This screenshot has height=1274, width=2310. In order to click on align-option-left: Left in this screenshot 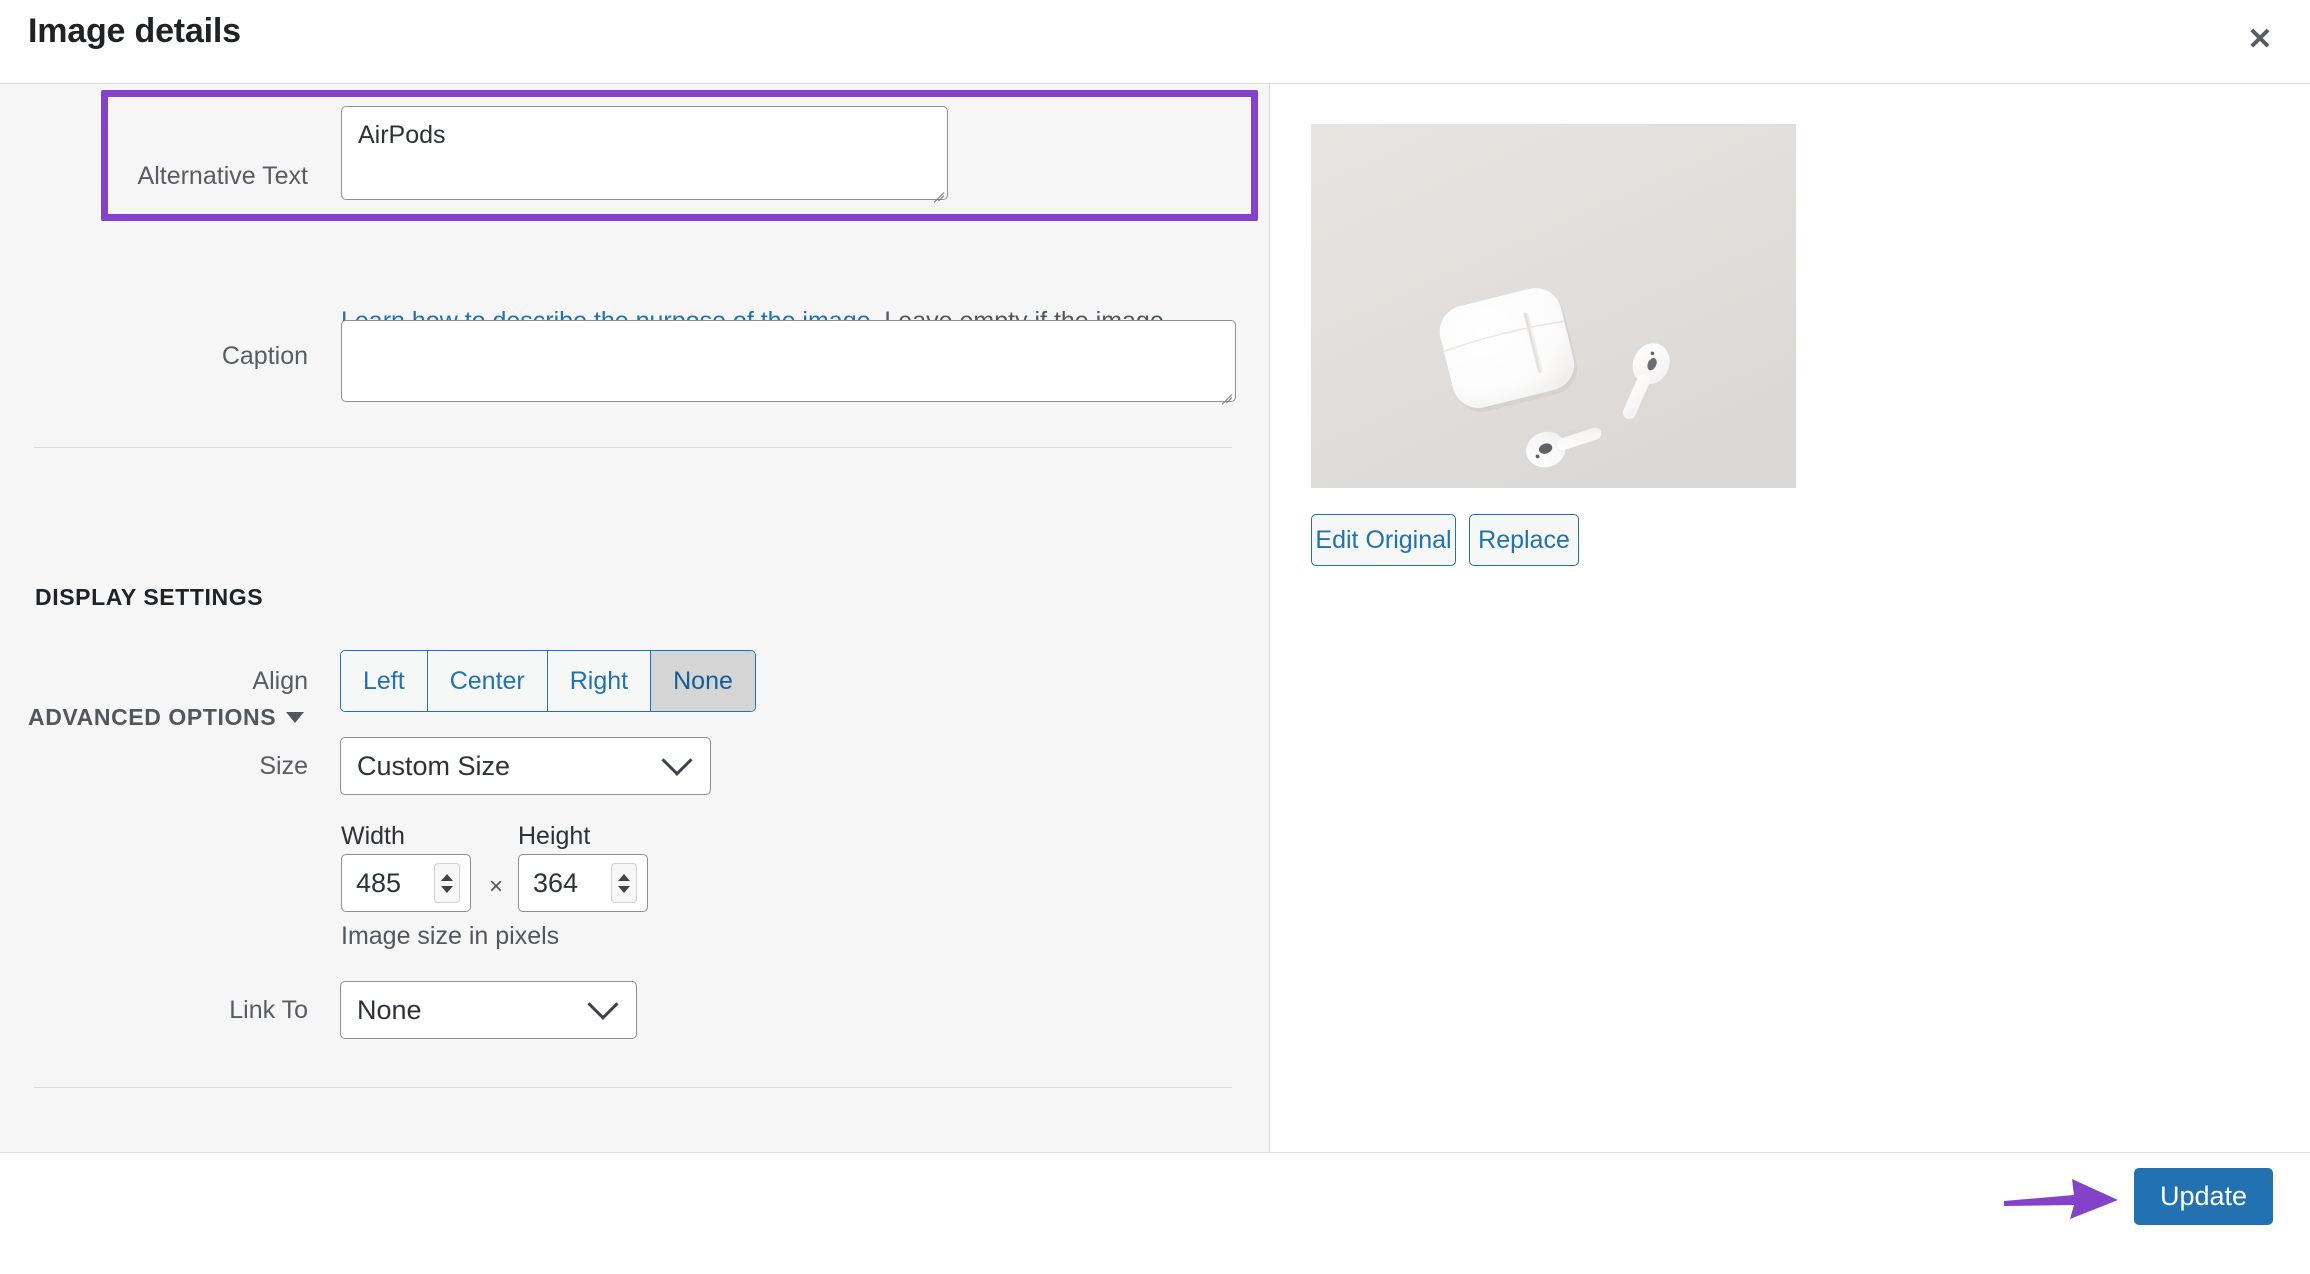, I will do `click(384, 681)`.